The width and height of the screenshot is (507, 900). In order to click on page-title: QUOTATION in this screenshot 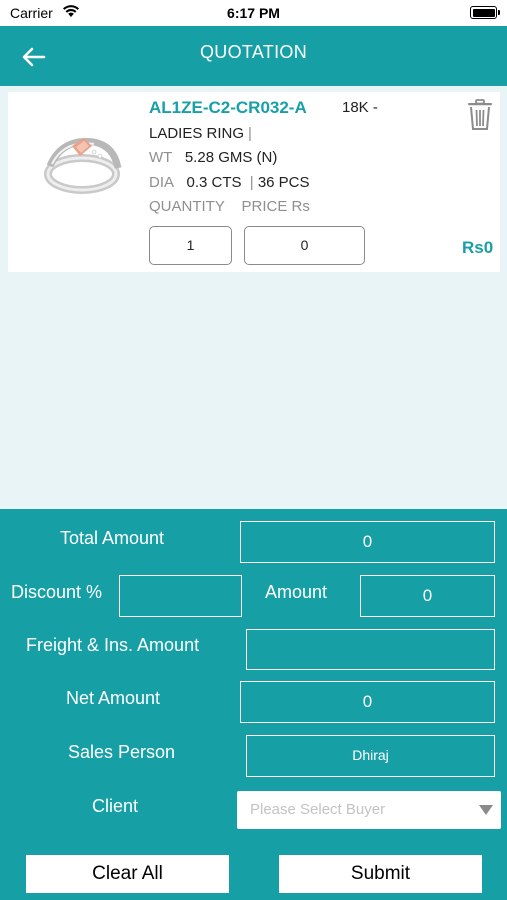, I will do `click(253, 52)`.